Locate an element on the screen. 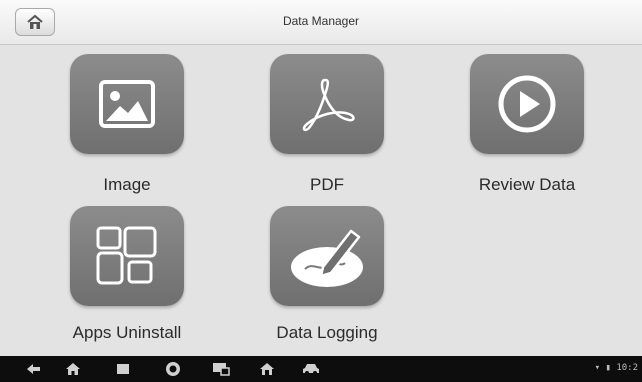 The width and height of the screenshot is (642, 382). vci-home-button is located at coordinates (267, 369).